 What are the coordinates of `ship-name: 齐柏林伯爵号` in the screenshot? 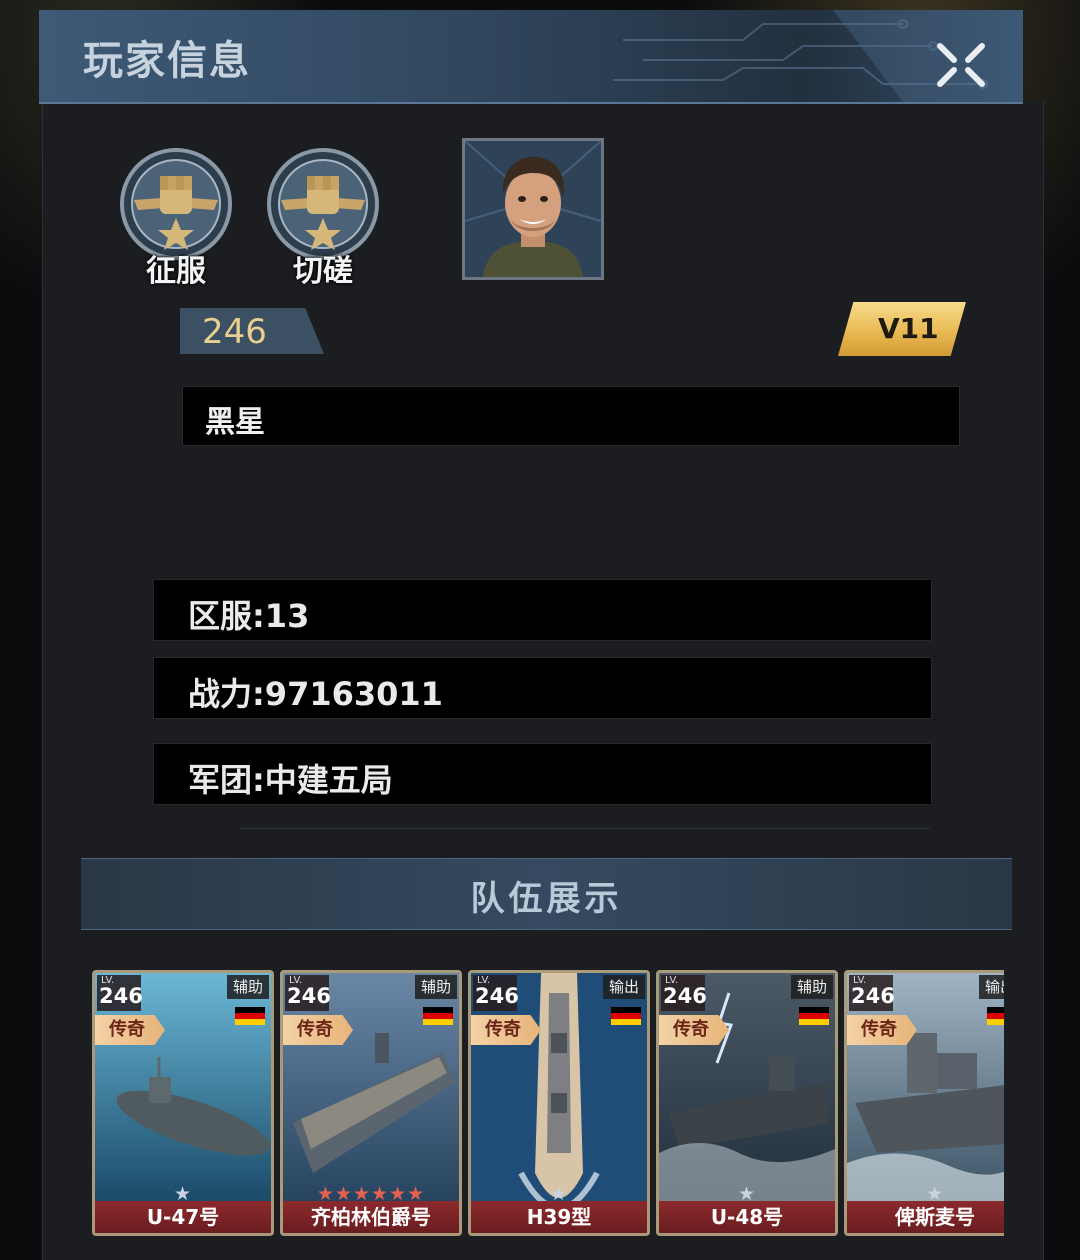 It's located at (371, 1217).